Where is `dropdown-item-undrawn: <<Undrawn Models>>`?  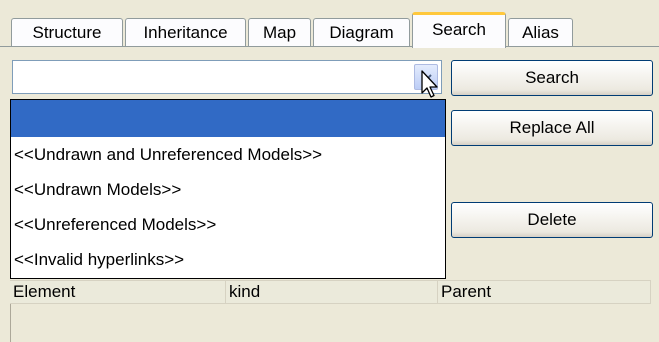 dropdown-item-undrawn: <<Undrawn Models>> is located at coordinates (228, 189).